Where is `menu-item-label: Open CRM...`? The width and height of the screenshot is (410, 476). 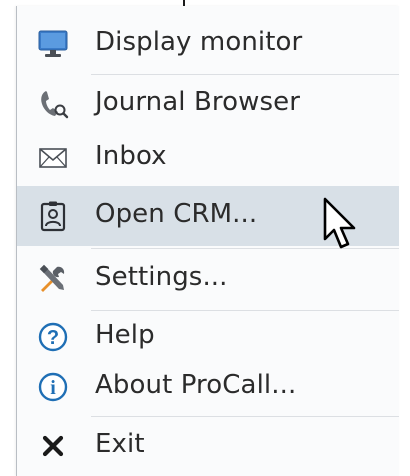 menu-item-label: Open CRM... is located at coordinates (176, 214).